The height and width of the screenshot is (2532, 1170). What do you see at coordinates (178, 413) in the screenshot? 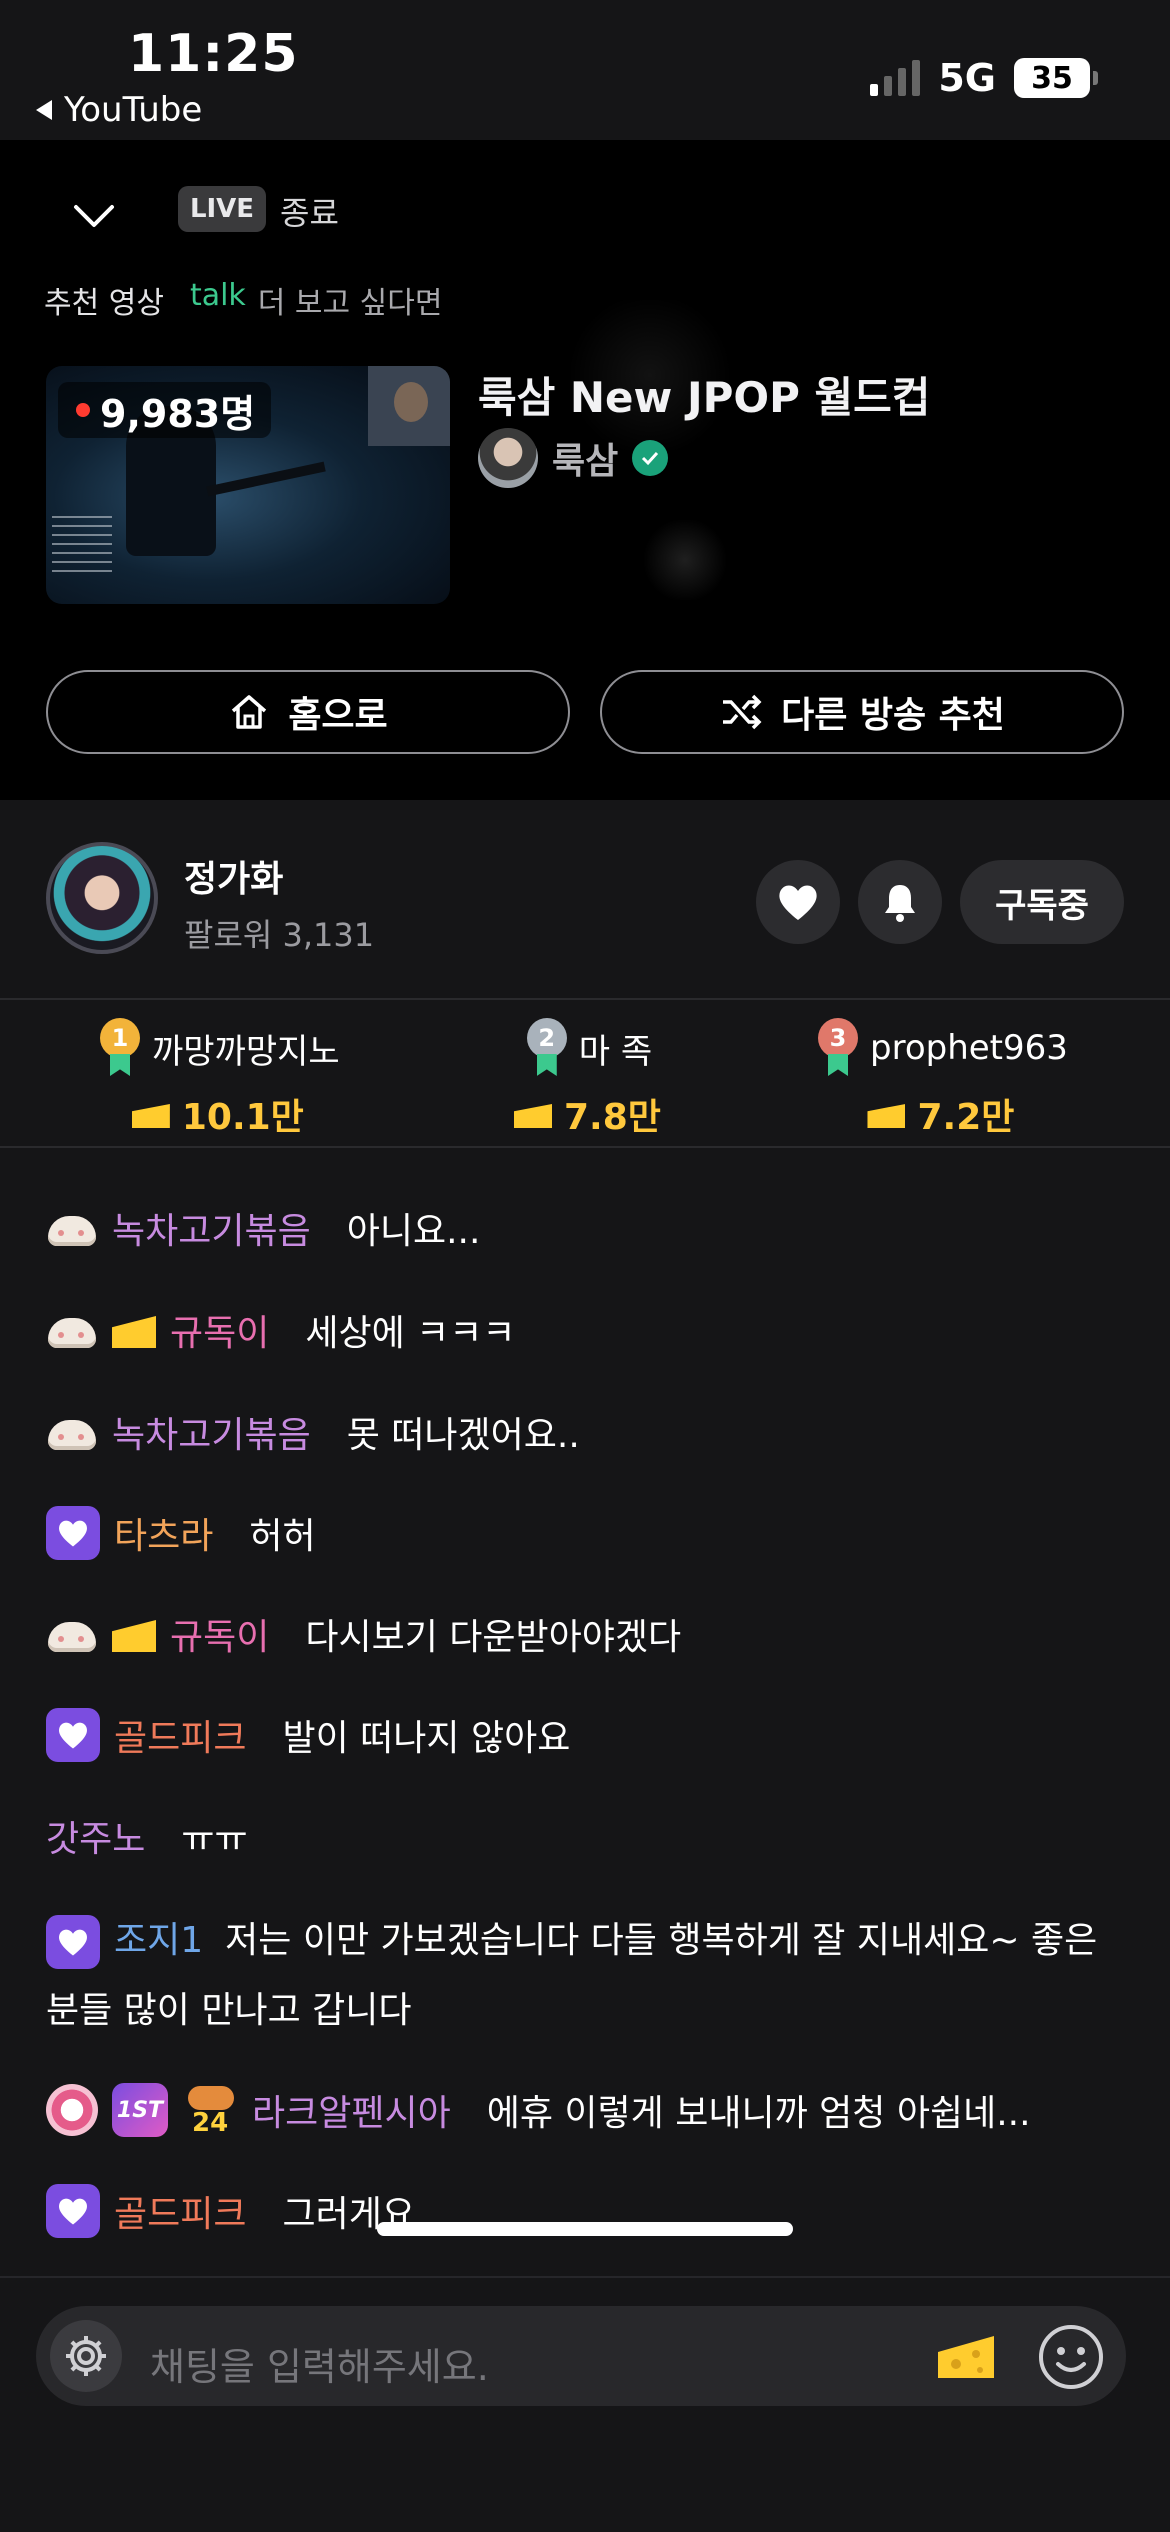
I see `viewer-count: 9,983명` at bounding box center [178, 413].